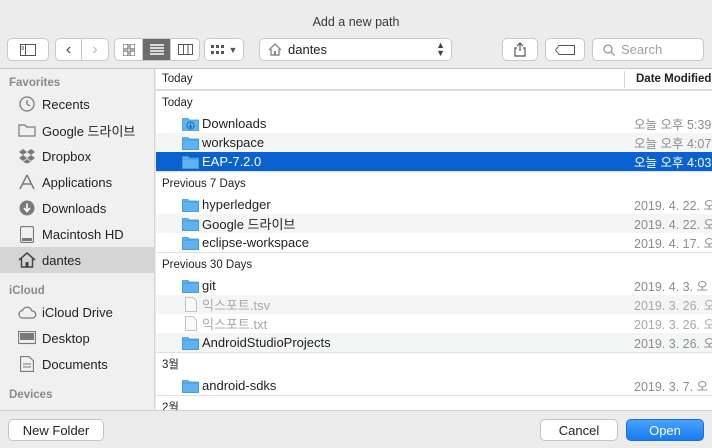 Image resolution: width=712 pixels, height=448 pixels. I want to click on sidebar-item-applications: Applications, so click(77, 182).